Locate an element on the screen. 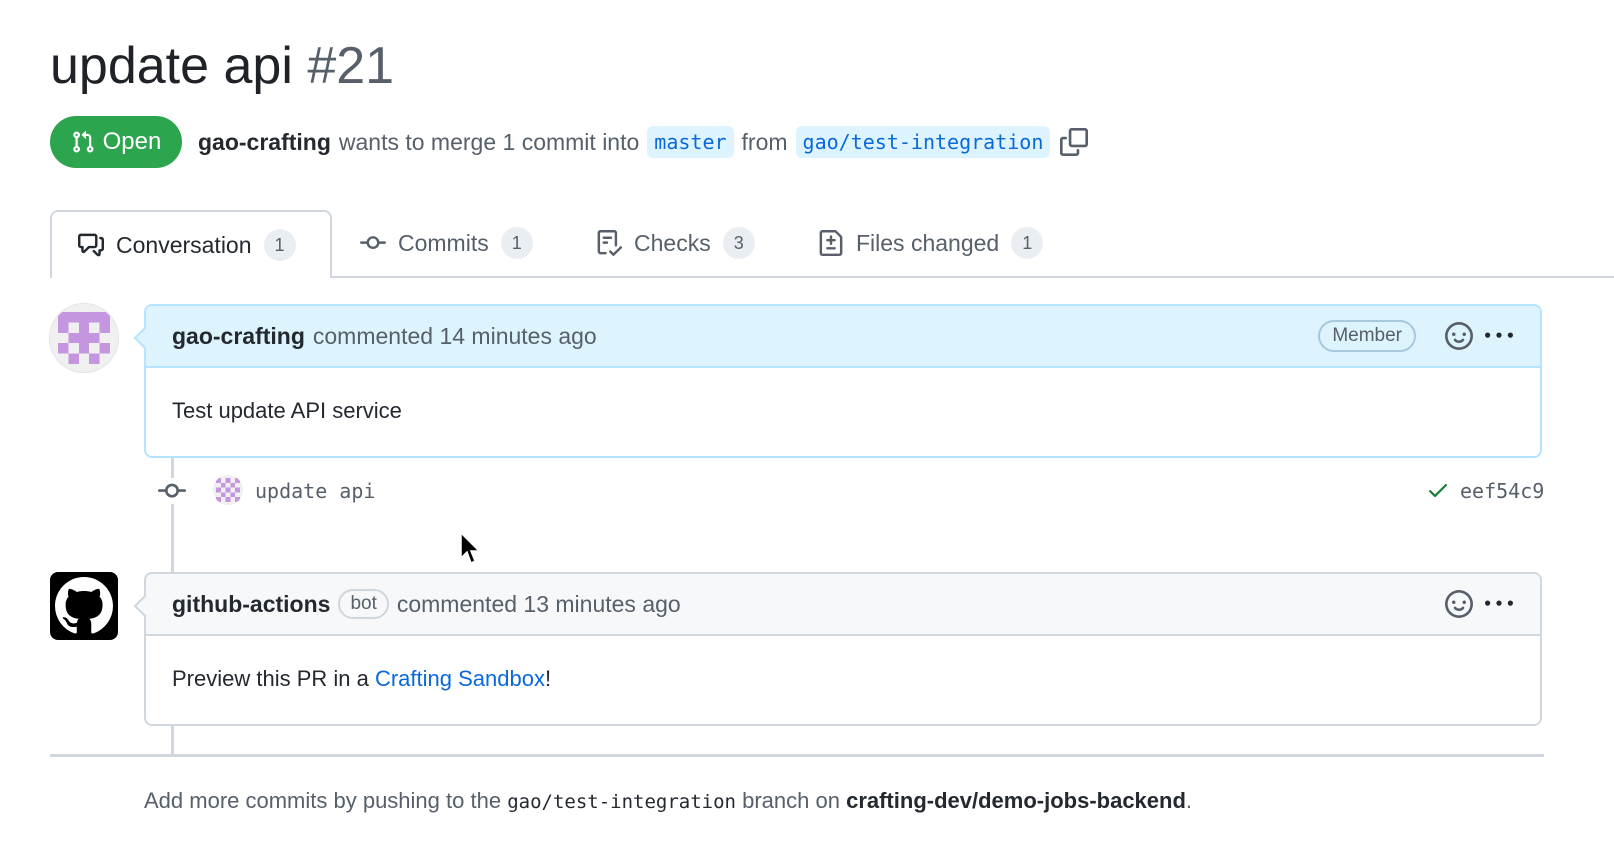 The image size is (1614, 862). comment-body-prefix: Preview this PR in a is located at coordinates (273, 678).